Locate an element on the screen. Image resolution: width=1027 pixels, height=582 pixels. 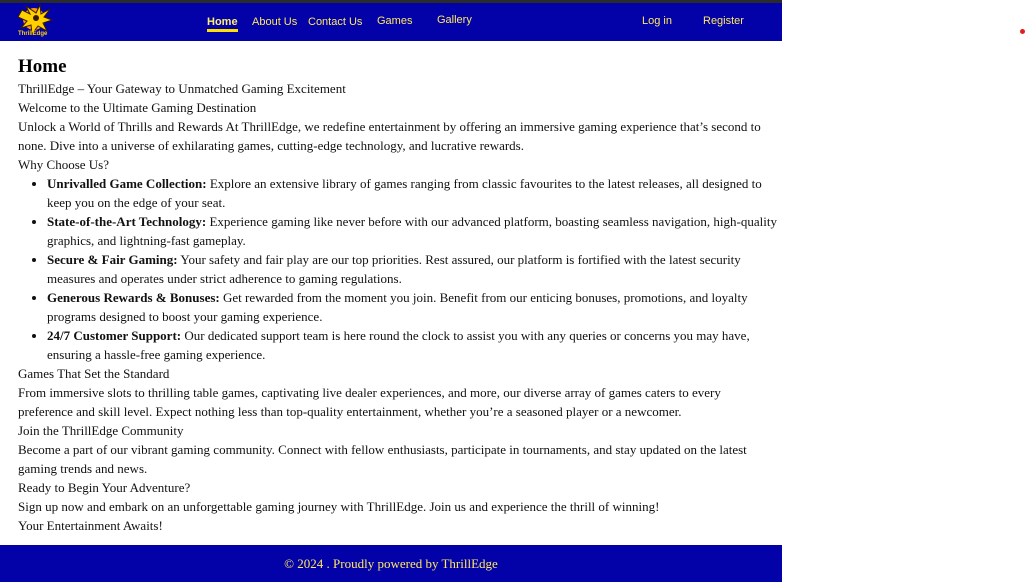
feature-title: Secure & Fair Gaming: is located at coordinates (112, 259).